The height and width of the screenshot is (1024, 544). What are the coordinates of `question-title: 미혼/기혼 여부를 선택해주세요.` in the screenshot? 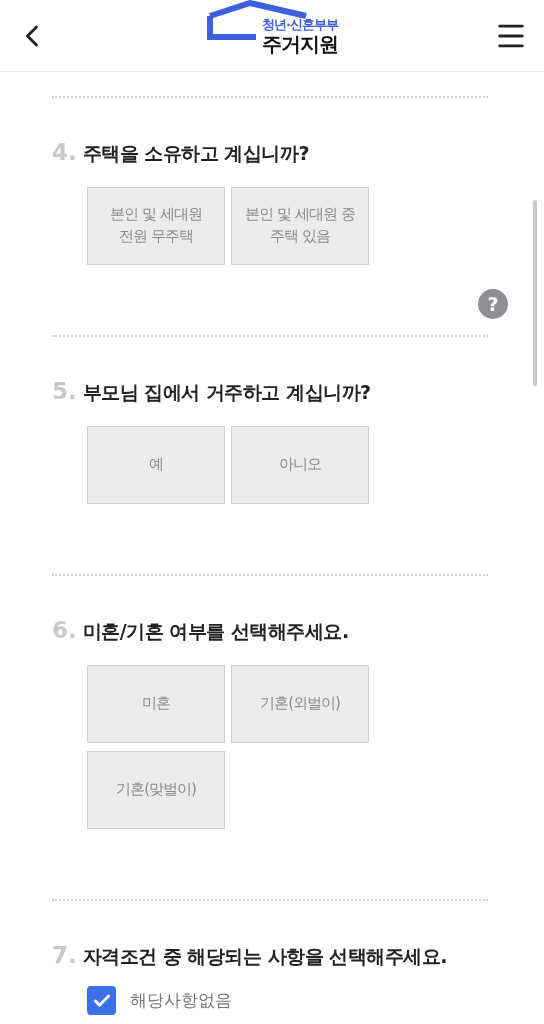 It's located at (215, 631).